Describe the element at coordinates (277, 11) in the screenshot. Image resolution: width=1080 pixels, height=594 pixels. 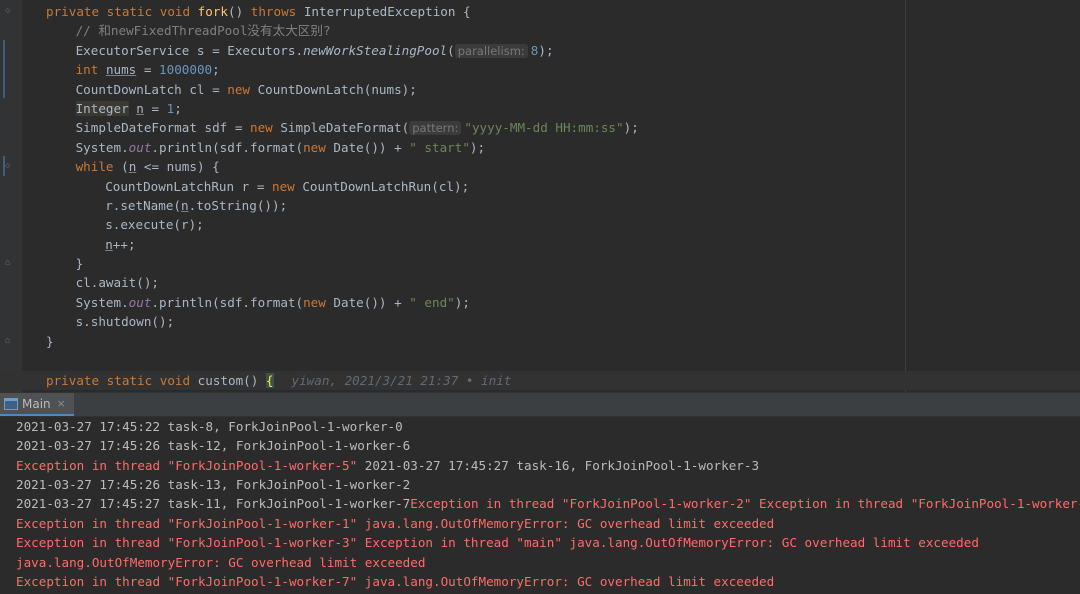
I see `code-token: throws` at that location.